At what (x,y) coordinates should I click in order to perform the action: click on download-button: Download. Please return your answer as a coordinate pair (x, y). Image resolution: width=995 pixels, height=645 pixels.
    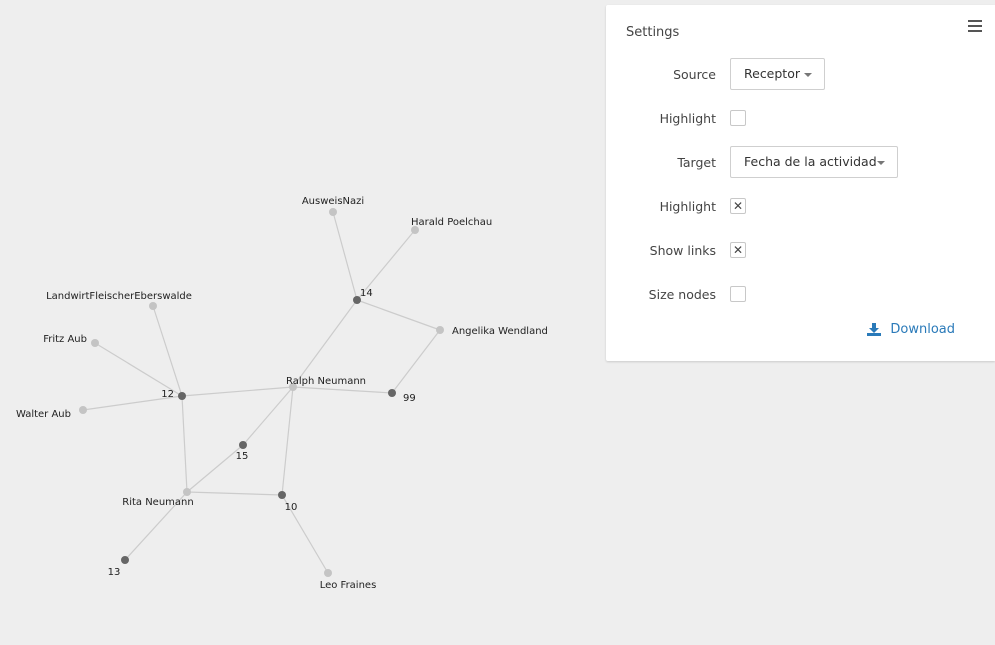
    Looking at the image, I should click on (911, 329).